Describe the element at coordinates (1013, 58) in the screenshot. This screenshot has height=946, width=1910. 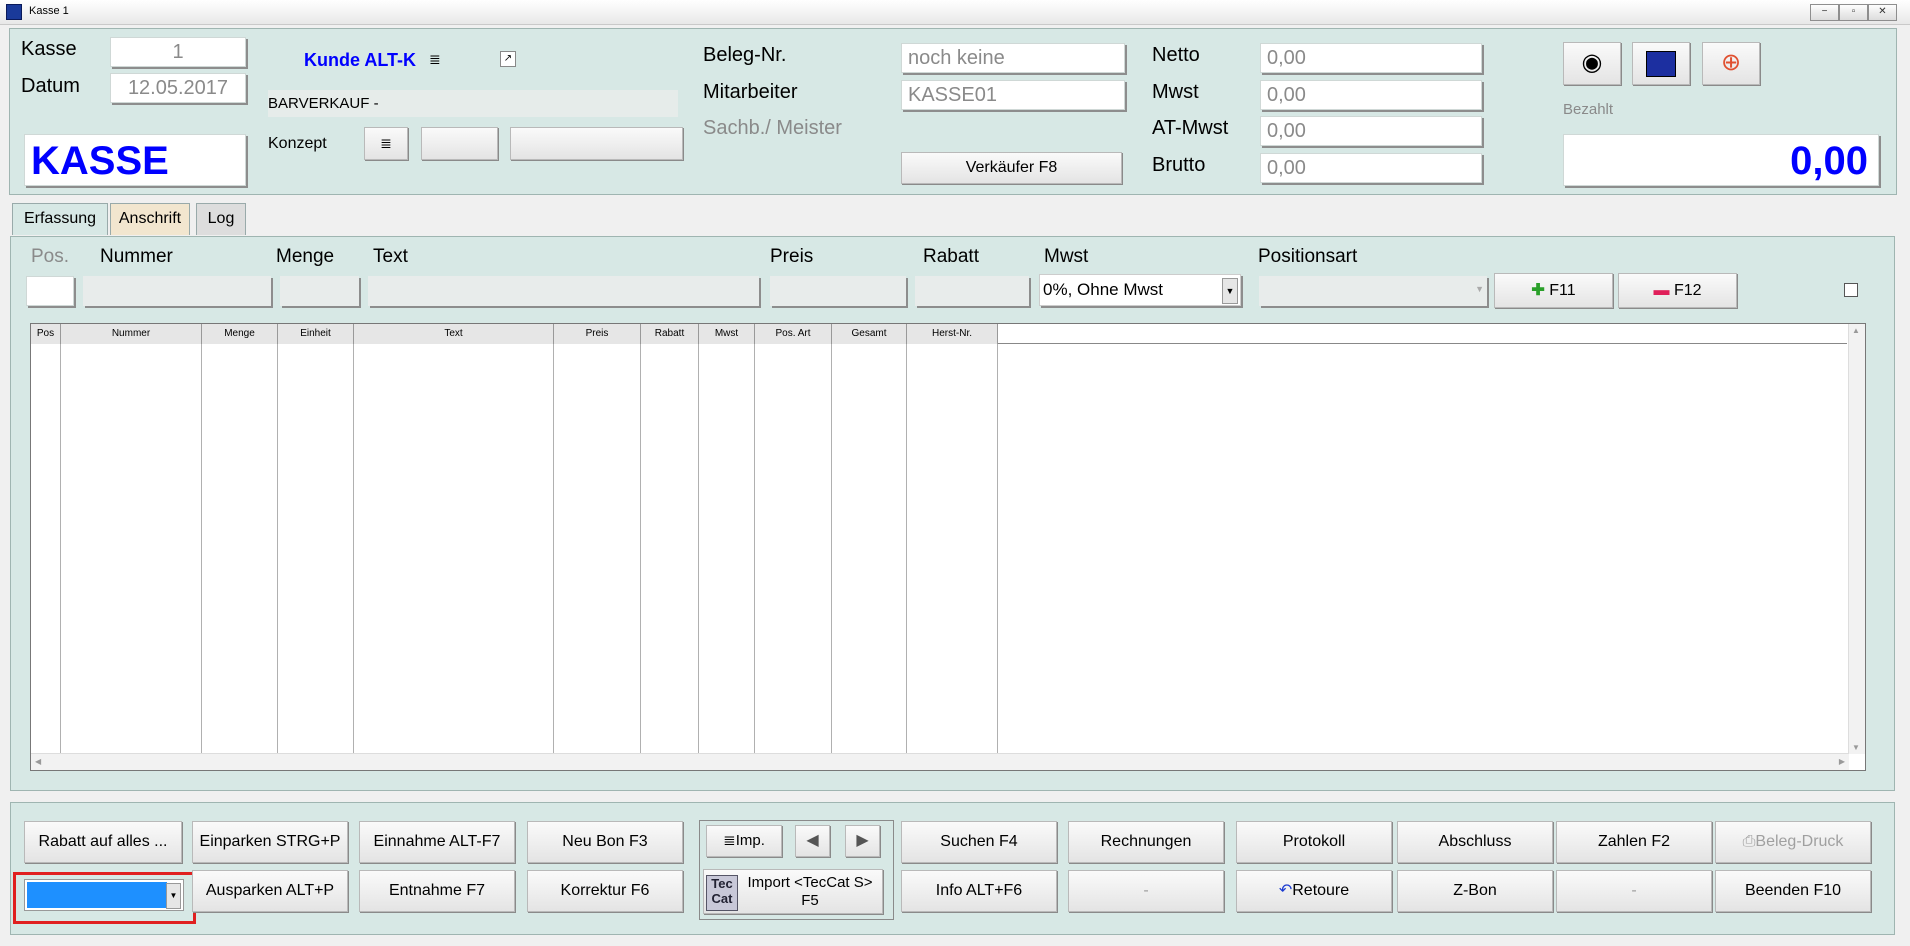
I see `beleg-field: noch keine` at that location.